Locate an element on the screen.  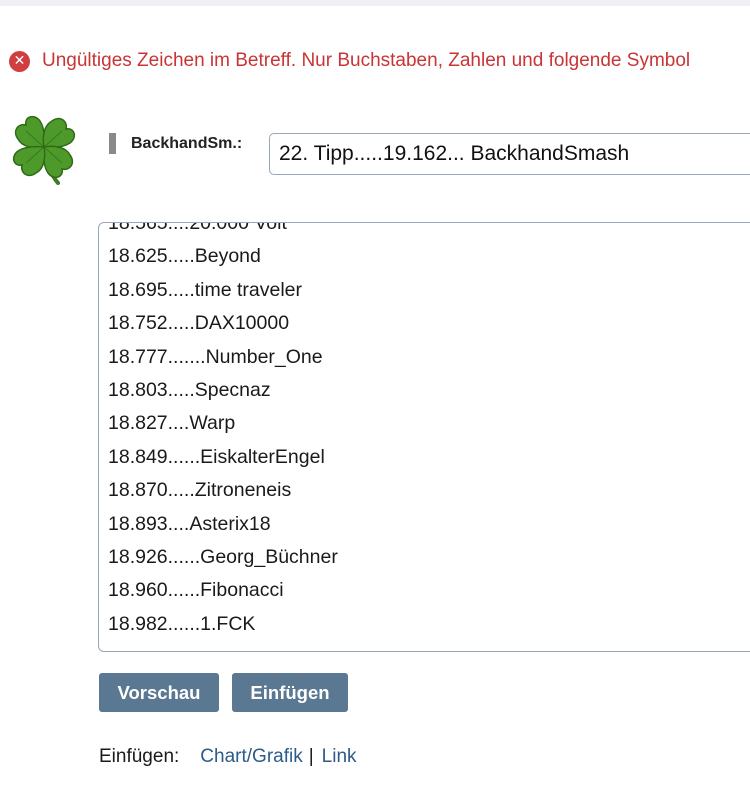
subject-label: BackhandSm.: is located at coordinates (187, 143).